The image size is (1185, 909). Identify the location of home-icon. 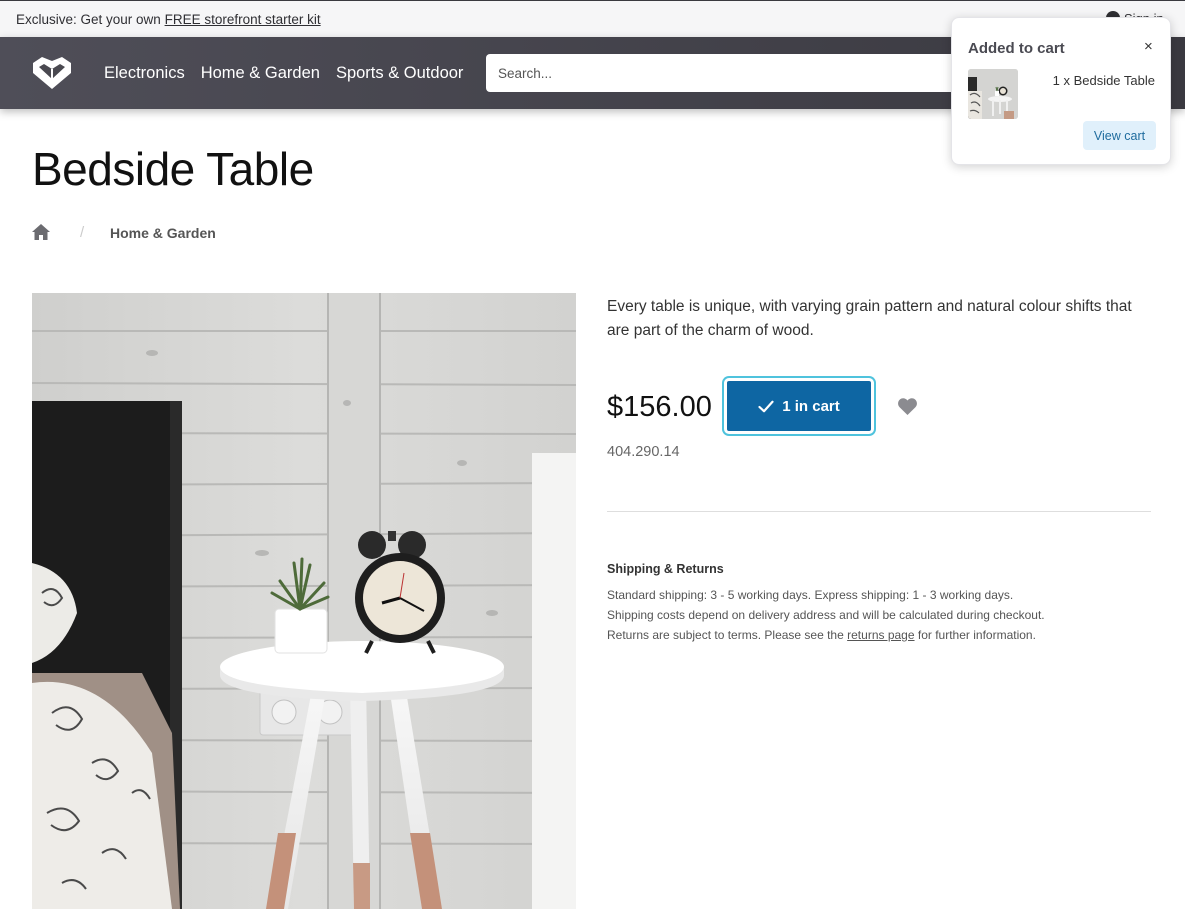
(41, 232).